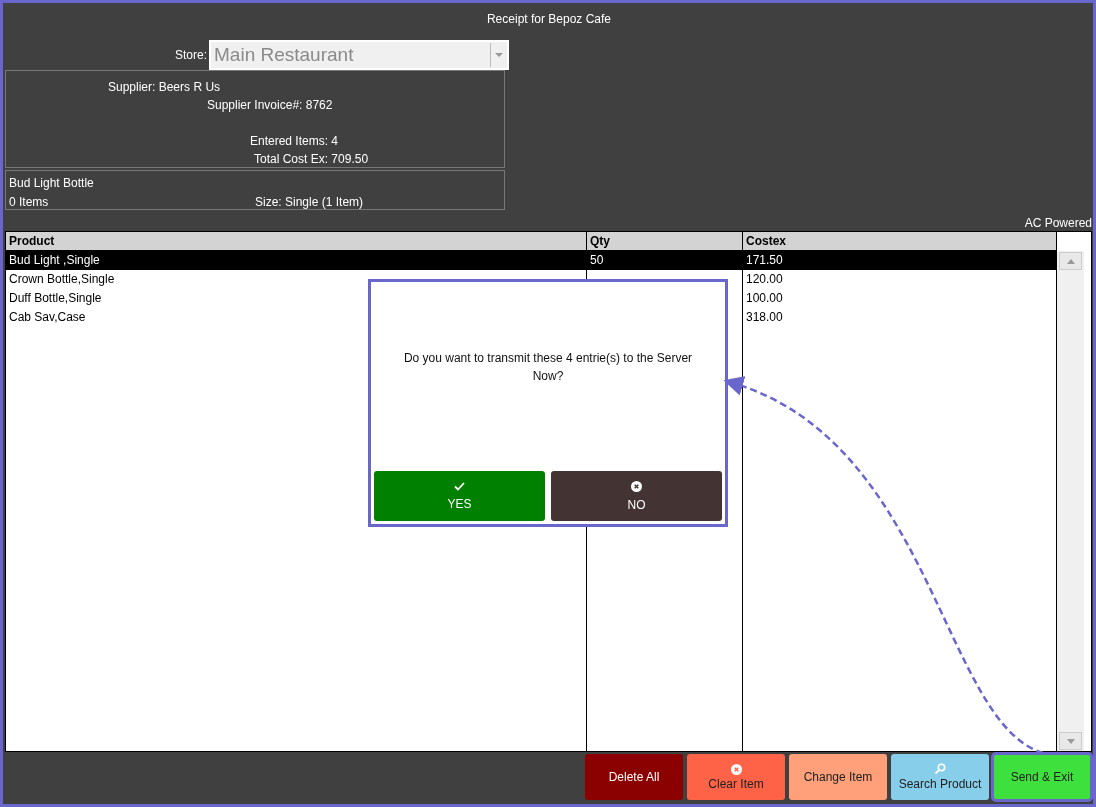  What do you see at coordinates (191, 55) in the screenshot?
I see `store-label: Store:` at bounding box center [191, 55].